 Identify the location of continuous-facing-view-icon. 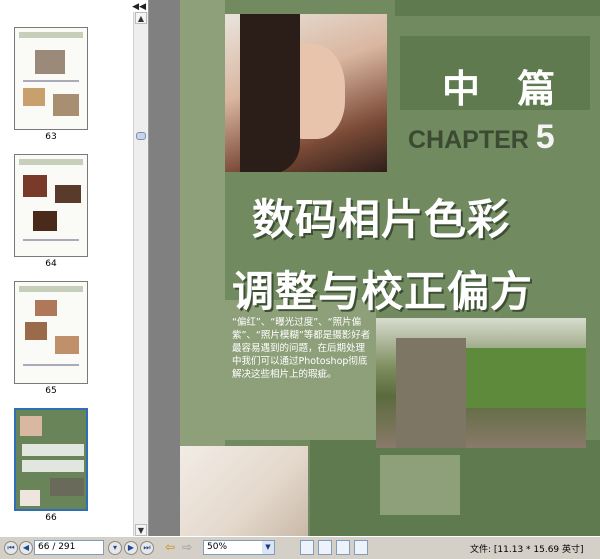
(361, 547).